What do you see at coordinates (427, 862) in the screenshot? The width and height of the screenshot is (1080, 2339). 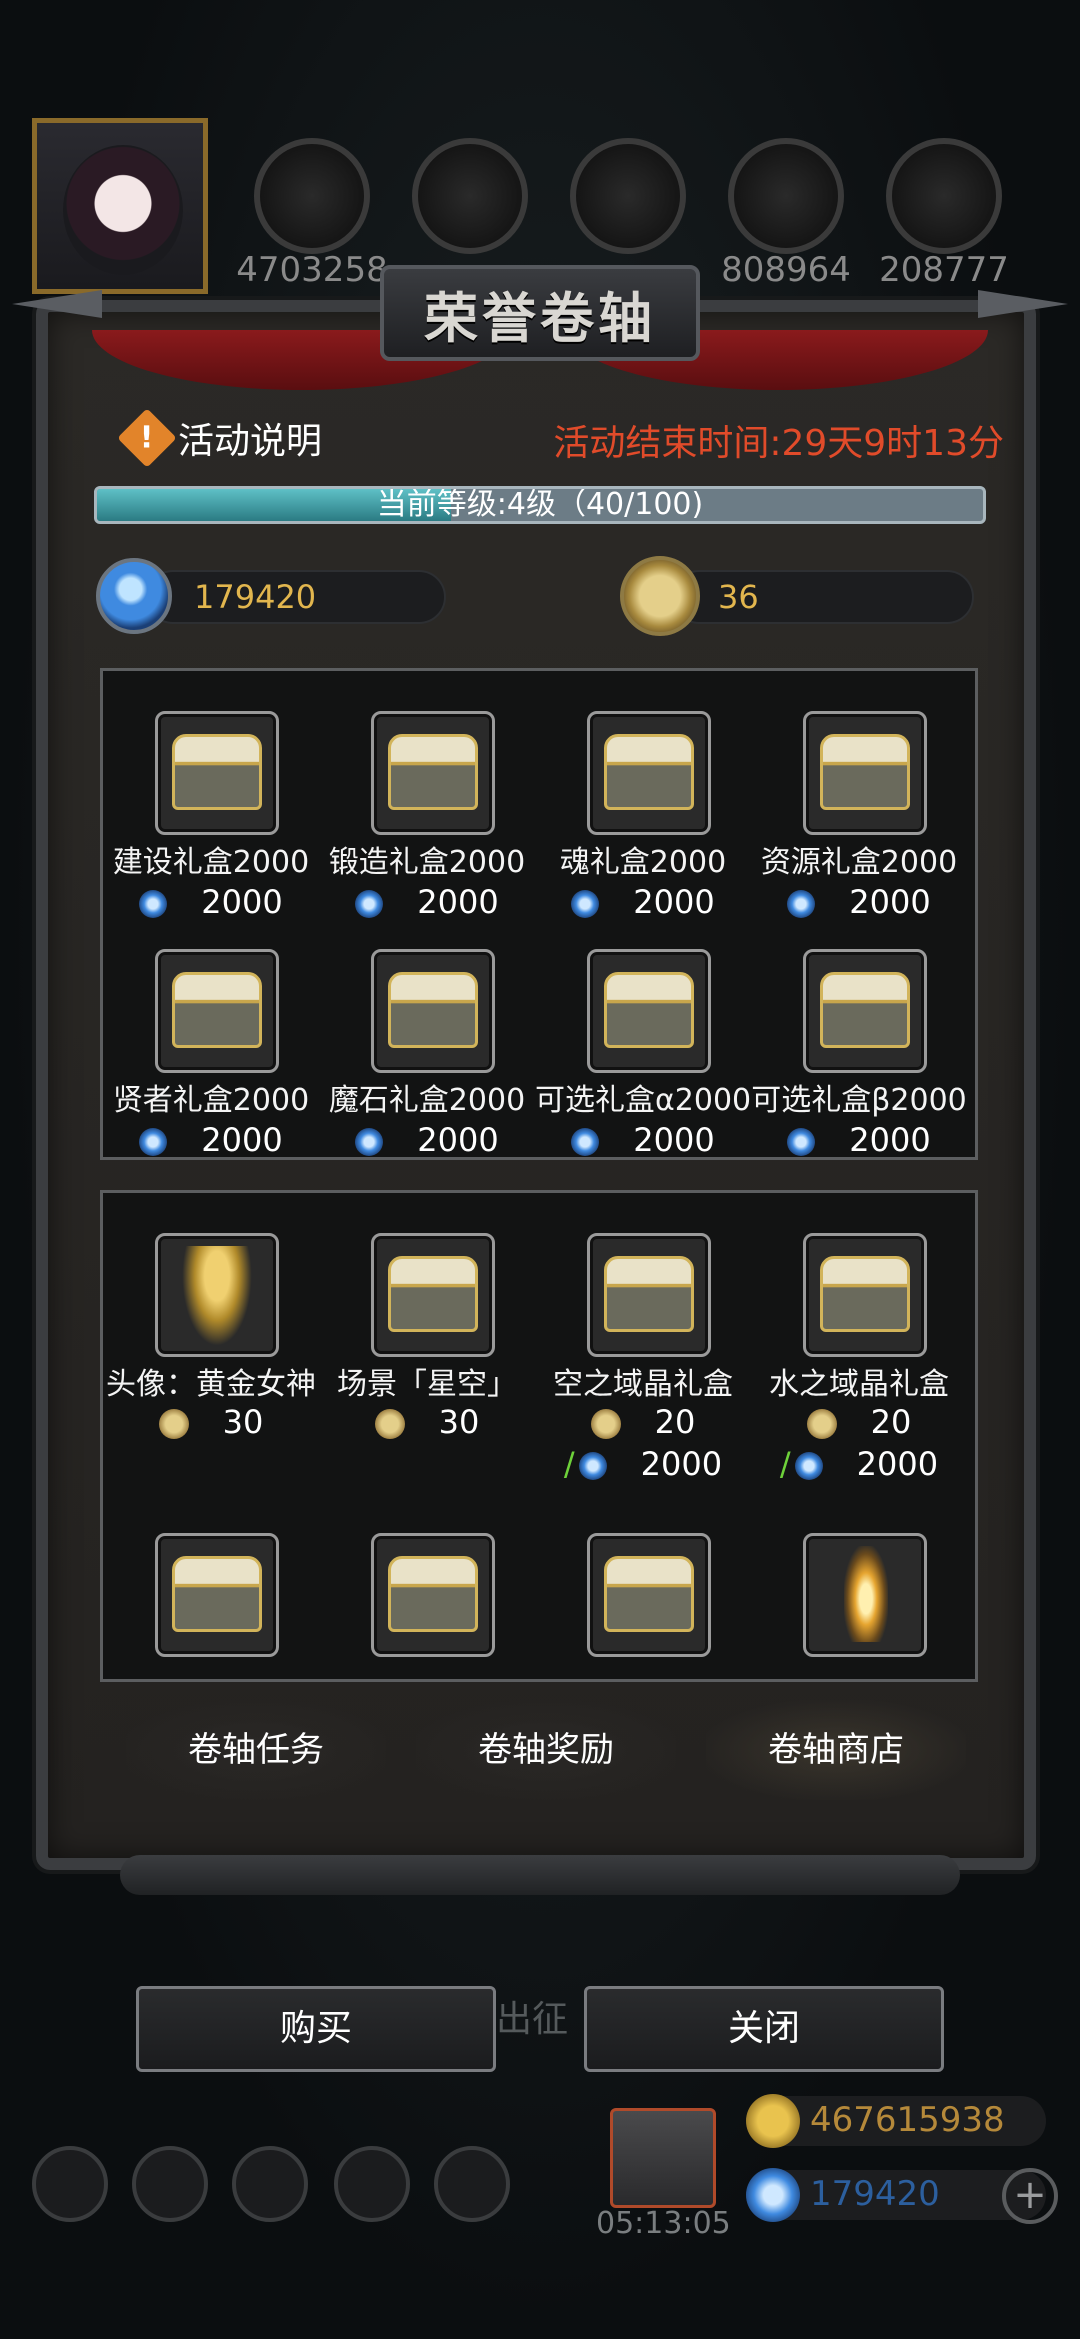 I see `item-name: 锻造礼盒2000` at bounding box center [427, 862].